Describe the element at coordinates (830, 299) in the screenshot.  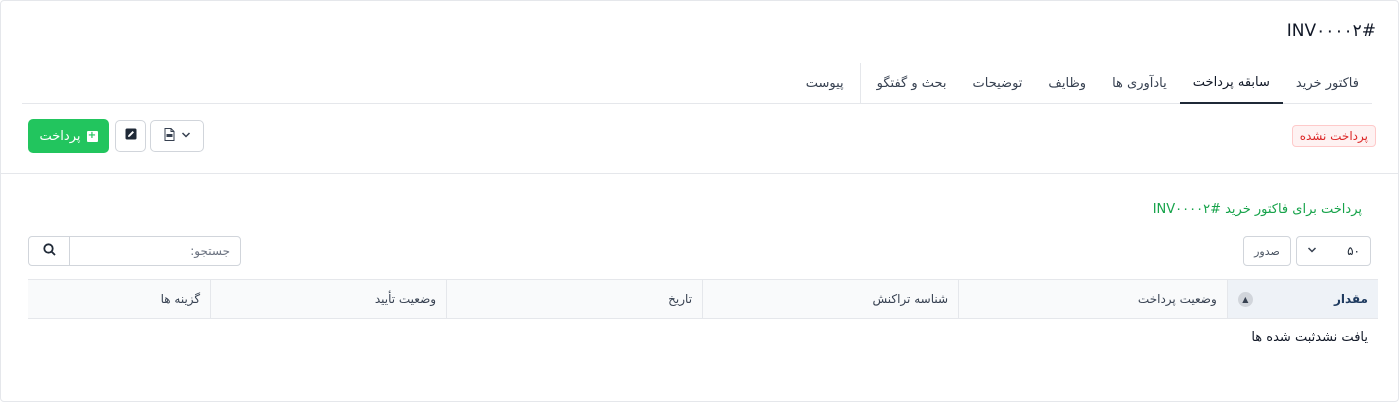
I see `column-header-transaction-id: شناسه تراکنش` at that location.